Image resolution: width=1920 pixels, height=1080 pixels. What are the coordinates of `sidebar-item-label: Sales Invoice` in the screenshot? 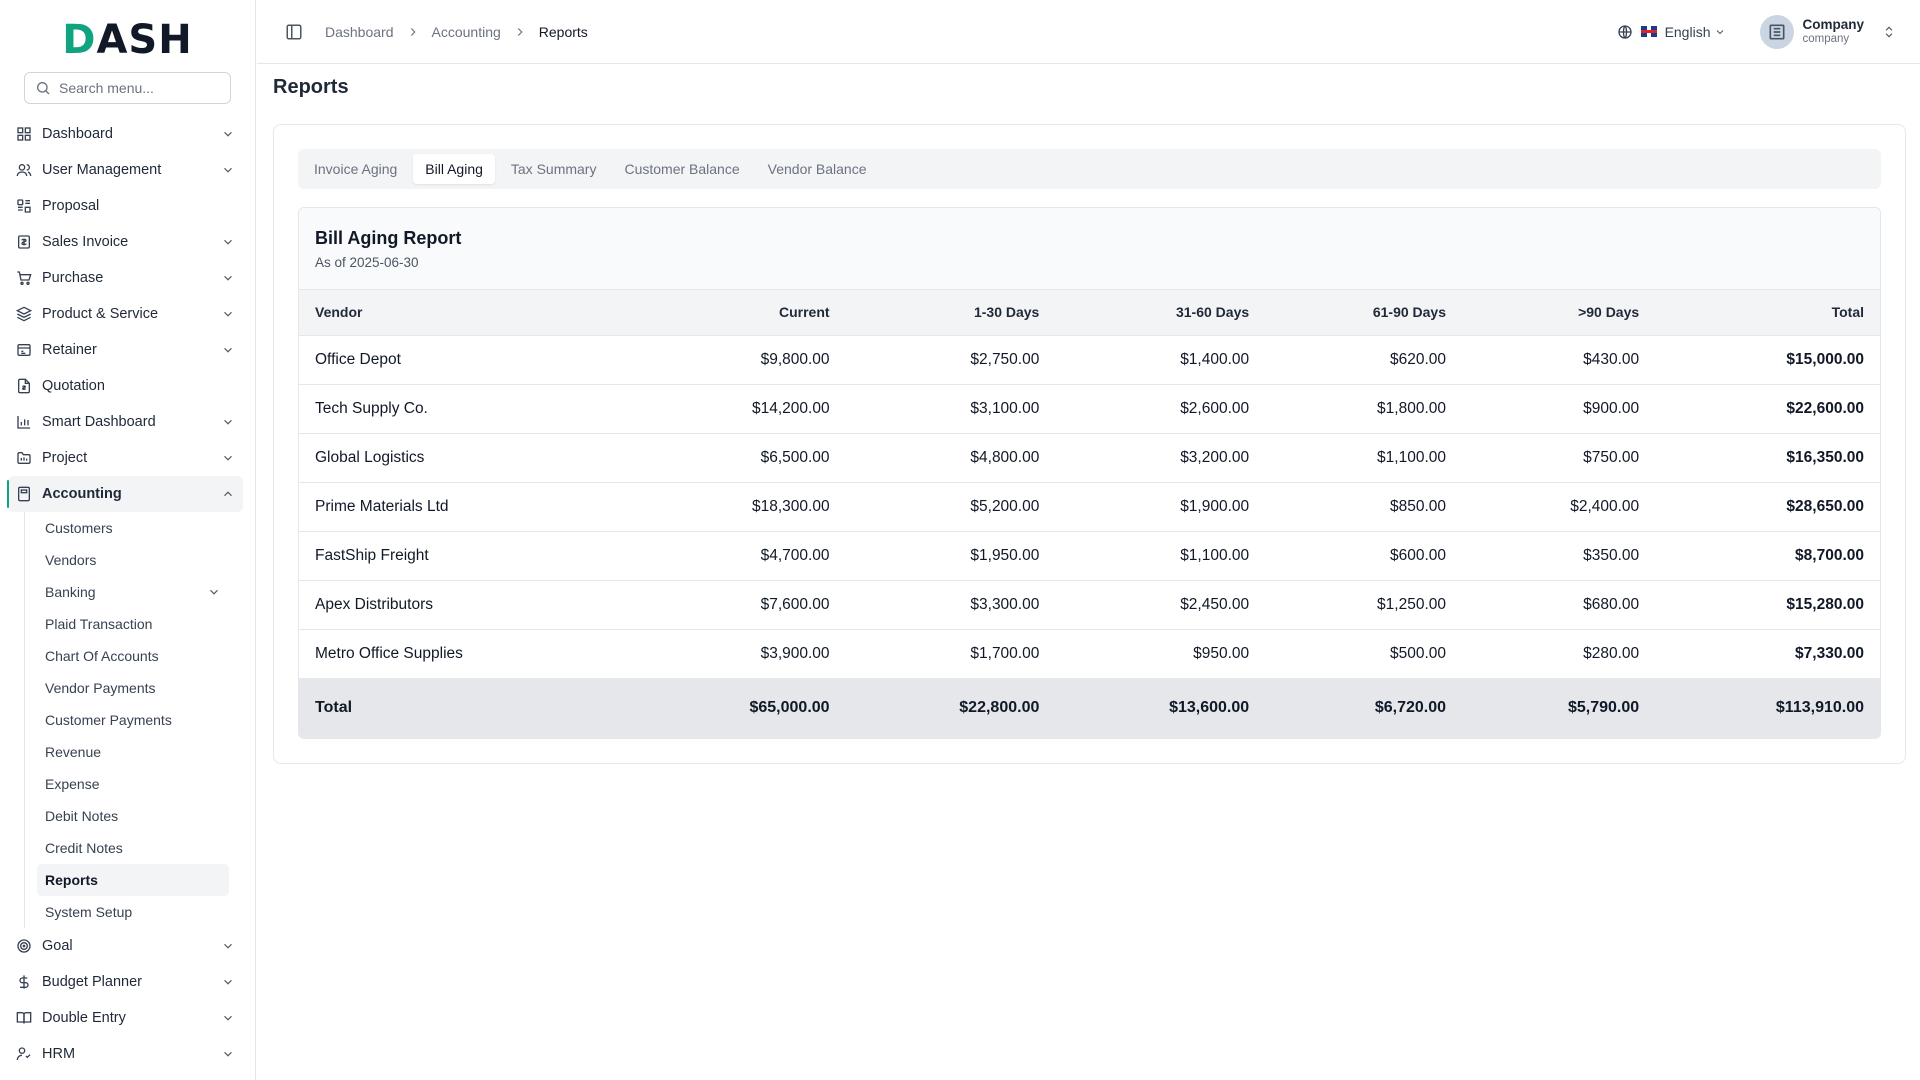 It's located at (85, 242).